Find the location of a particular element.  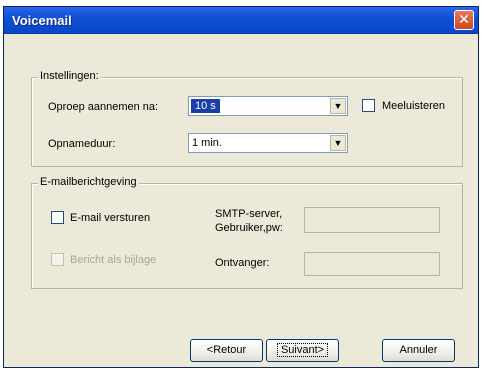

answer-after-label: Oproep aannemen na: is located at coordinates (103, 107).